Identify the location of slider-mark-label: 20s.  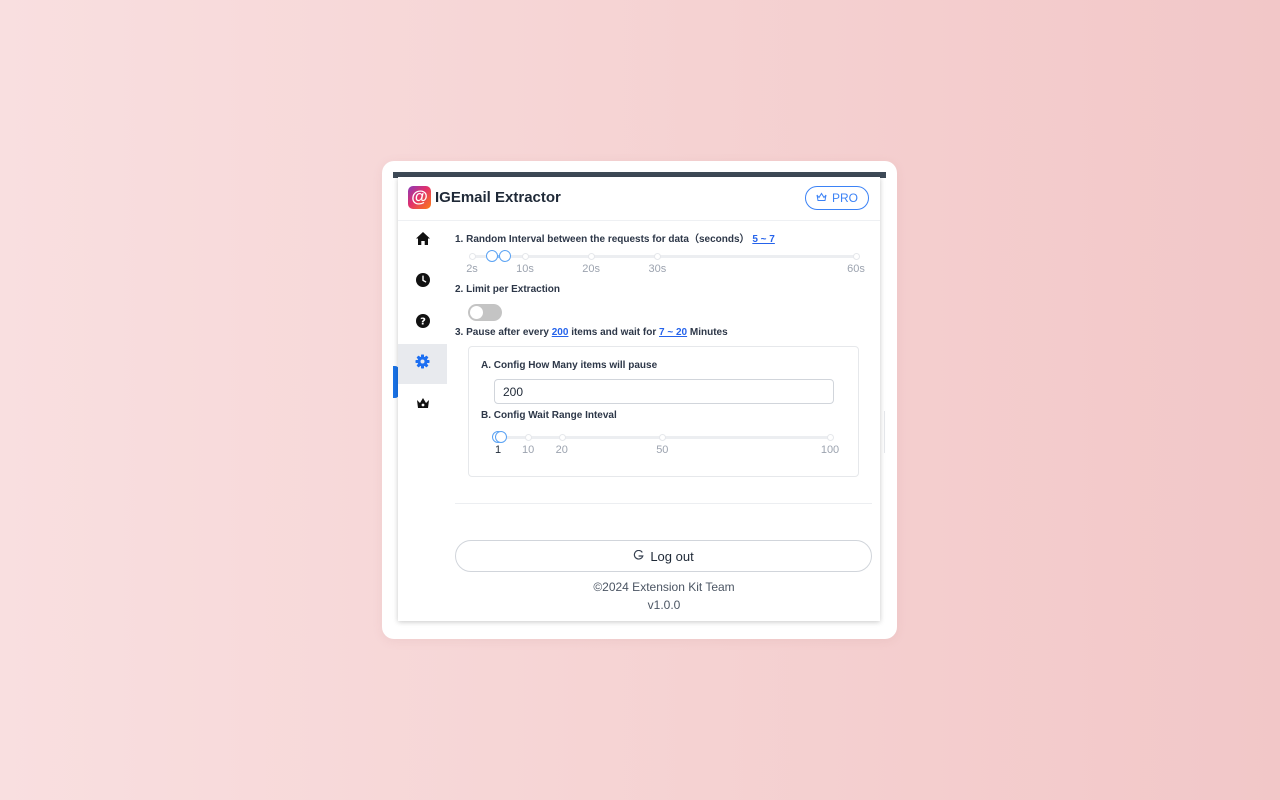
(591, 269).